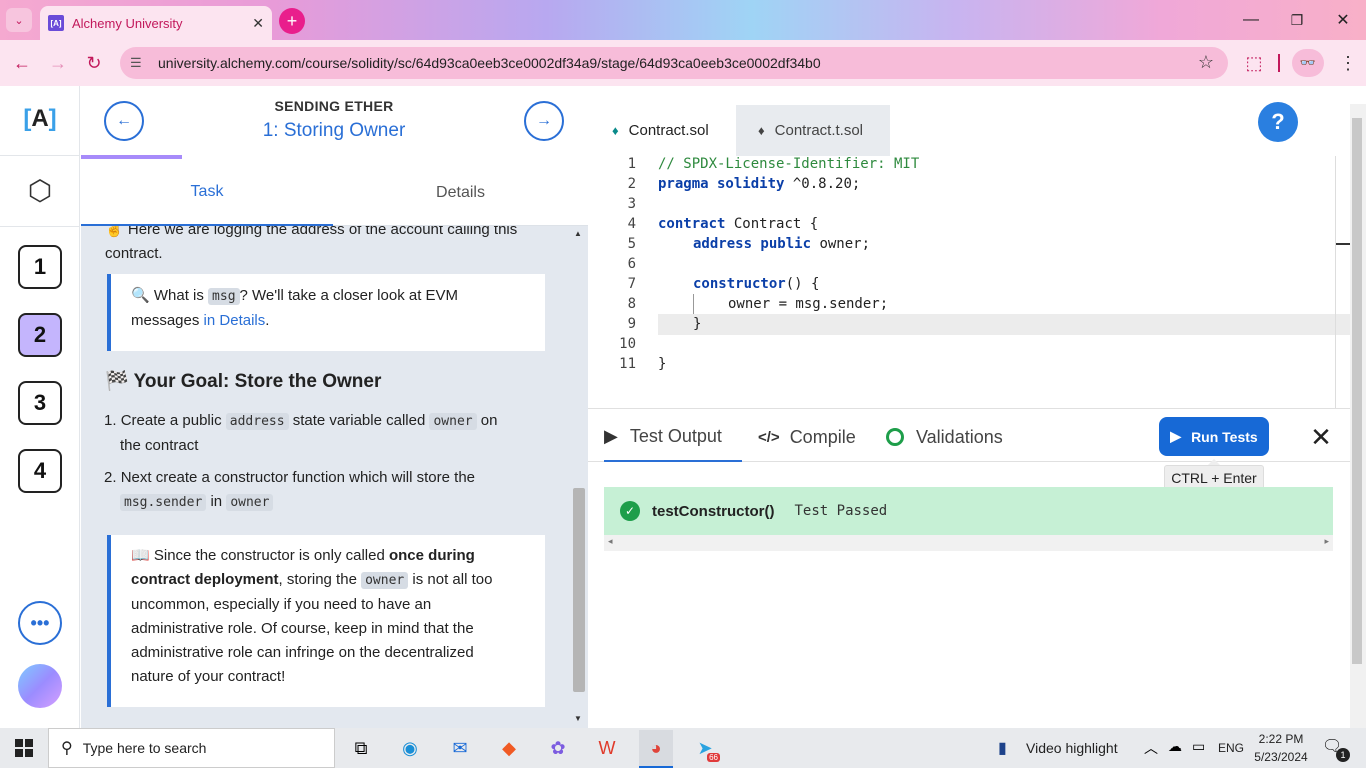 This screenshot has width=1366, height=768. Describe the element at coordinates (509, 748) in the screenshot. I see `brave-icon: ◆` at that location.